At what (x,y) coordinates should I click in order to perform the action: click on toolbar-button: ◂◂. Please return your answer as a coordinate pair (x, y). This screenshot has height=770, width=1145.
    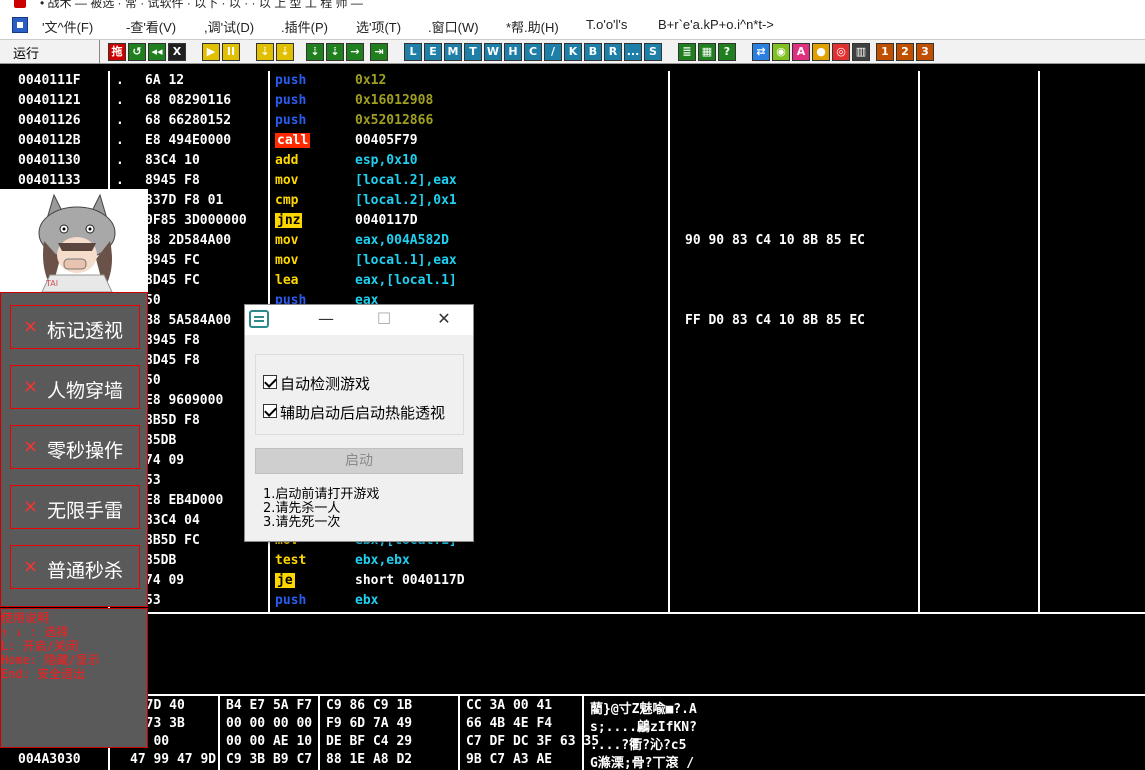
    Looking at the image, I should click on (157, 52).